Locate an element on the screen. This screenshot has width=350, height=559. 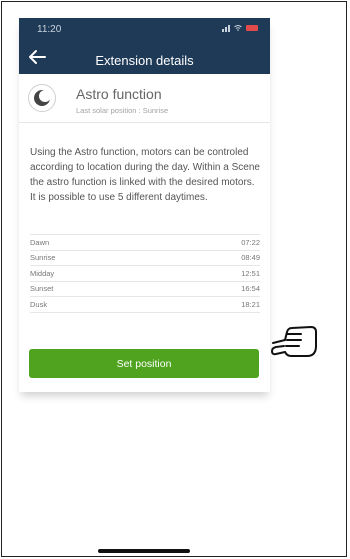
signal-icon is located at coordinates (226, 28).